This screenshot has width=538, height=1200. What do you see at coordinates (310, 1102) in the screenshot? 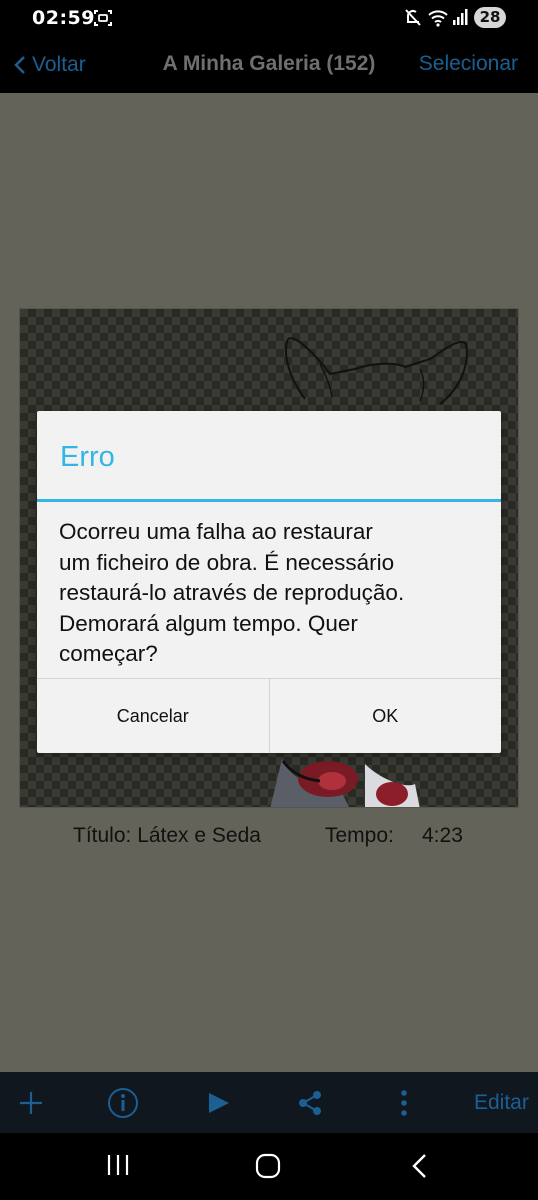
I see `share-icon` at bounding box center [310, 1102].